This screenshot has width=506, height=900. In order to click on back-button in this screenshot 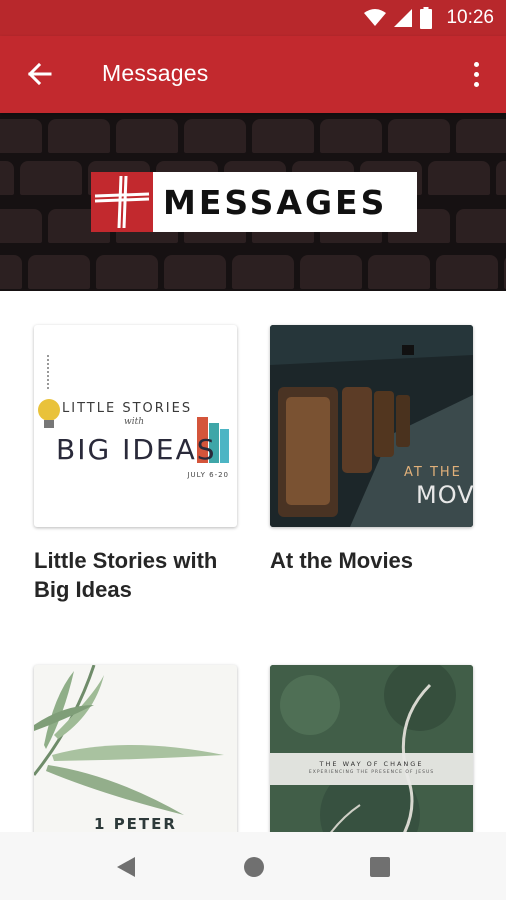, I will do `click(39, 74)`.